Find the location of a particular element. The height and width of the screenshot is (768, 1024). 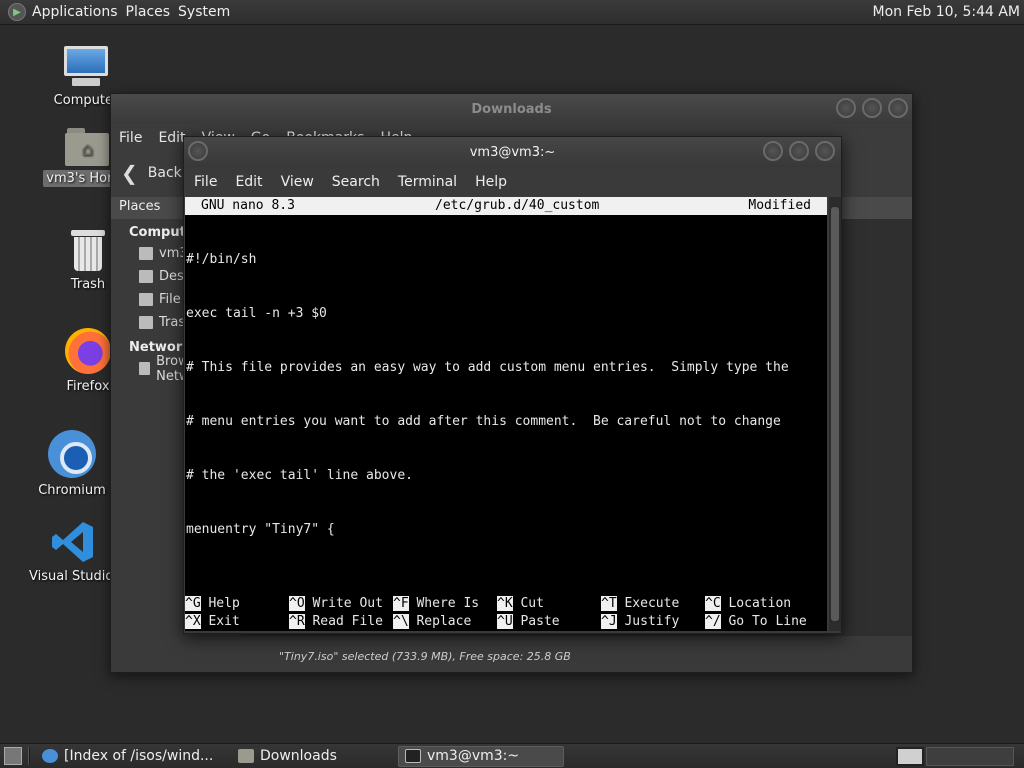

shortcut-replace: ^\ Replace is located at coordinates (432, 621).